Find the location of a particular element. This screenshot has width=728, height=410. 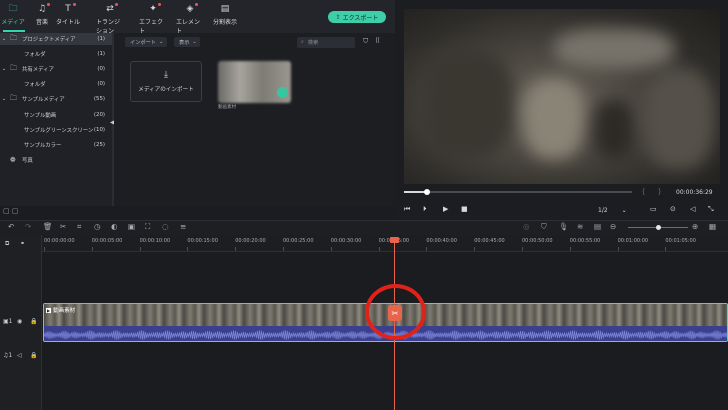

export-button: ⇪ エクスポート is located at coordinates (357, 17).